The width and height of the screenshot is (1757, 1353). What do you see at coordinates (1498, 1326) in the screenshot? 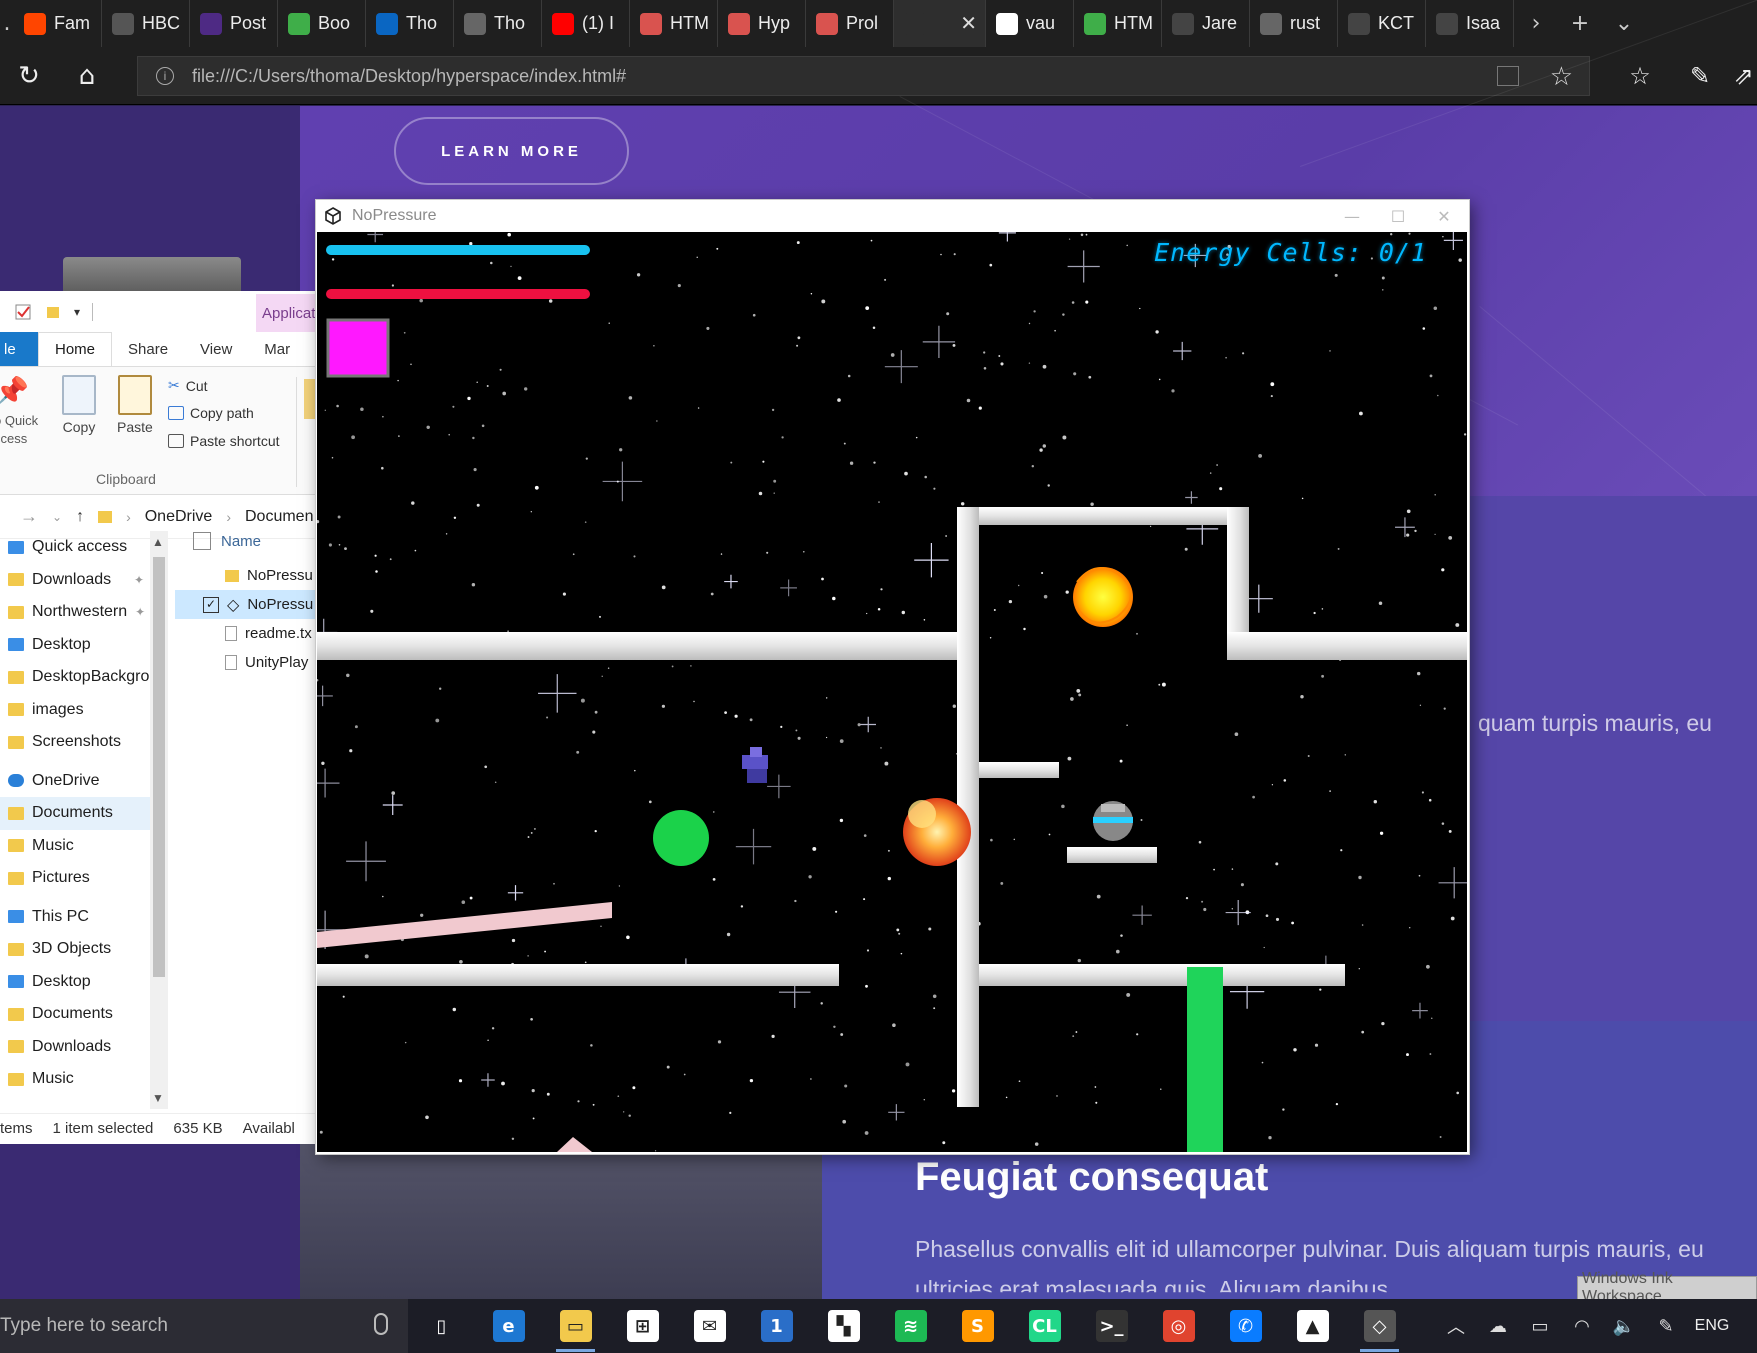
I see `onedrive-tray-icon: ☁` at bounding box center [1498, 1326].